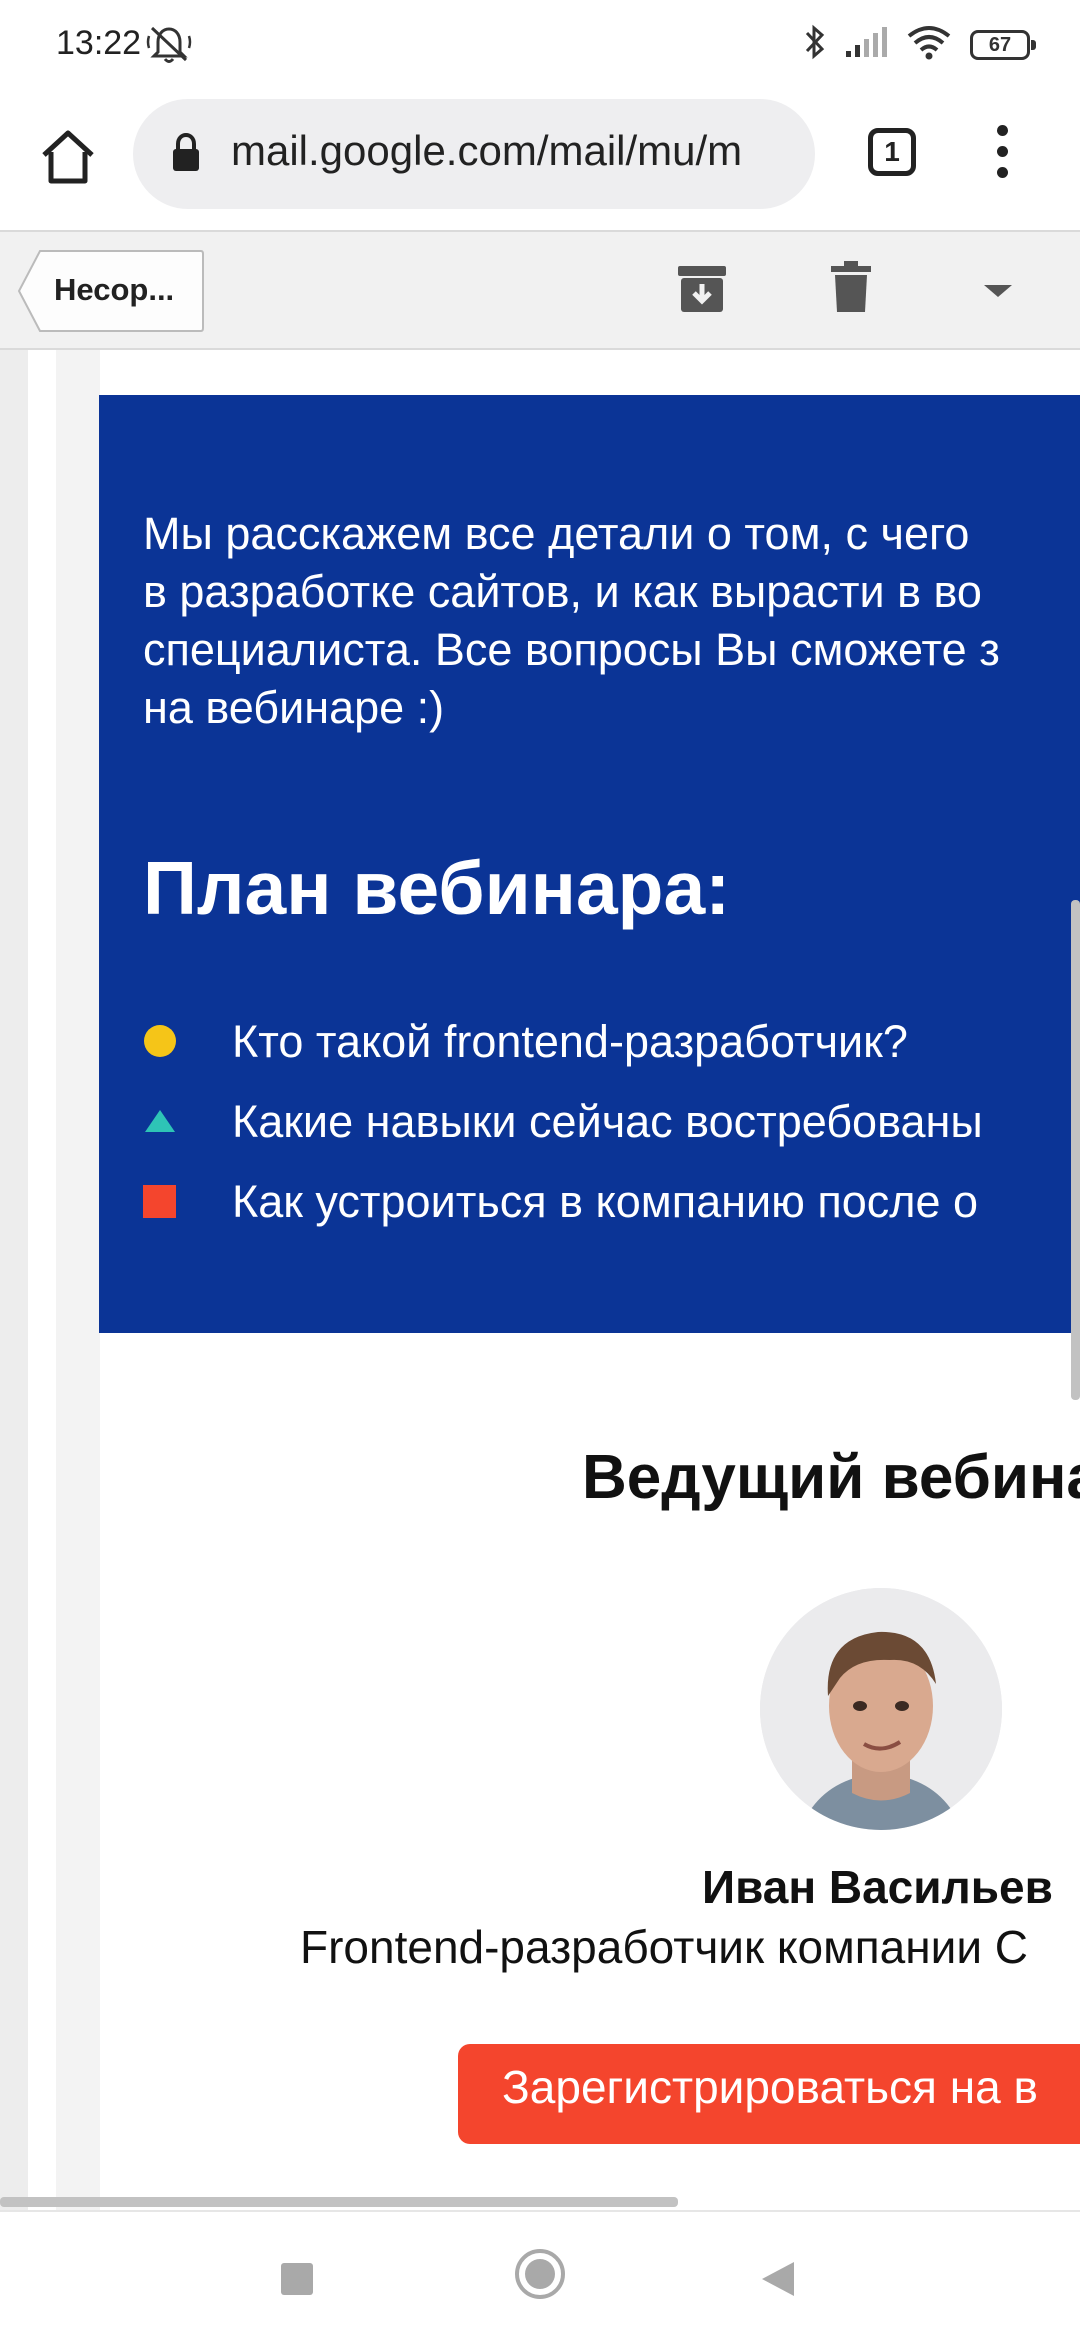  Describe the element at coordinates (540, 47) in the screenshot. I see `status-bar: 13:22 67` at that location.